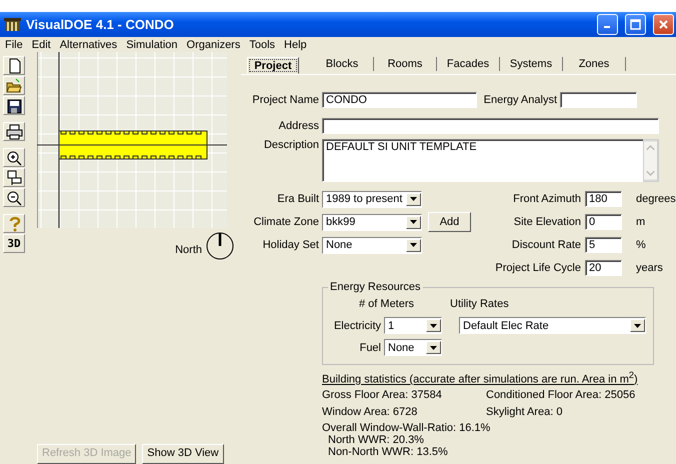 Image resolution: width=676 pixels, height=464 pixels. Describe the element at coordinates (357, 326) in the screenshot. I see `field-label: Electricity` at that location.